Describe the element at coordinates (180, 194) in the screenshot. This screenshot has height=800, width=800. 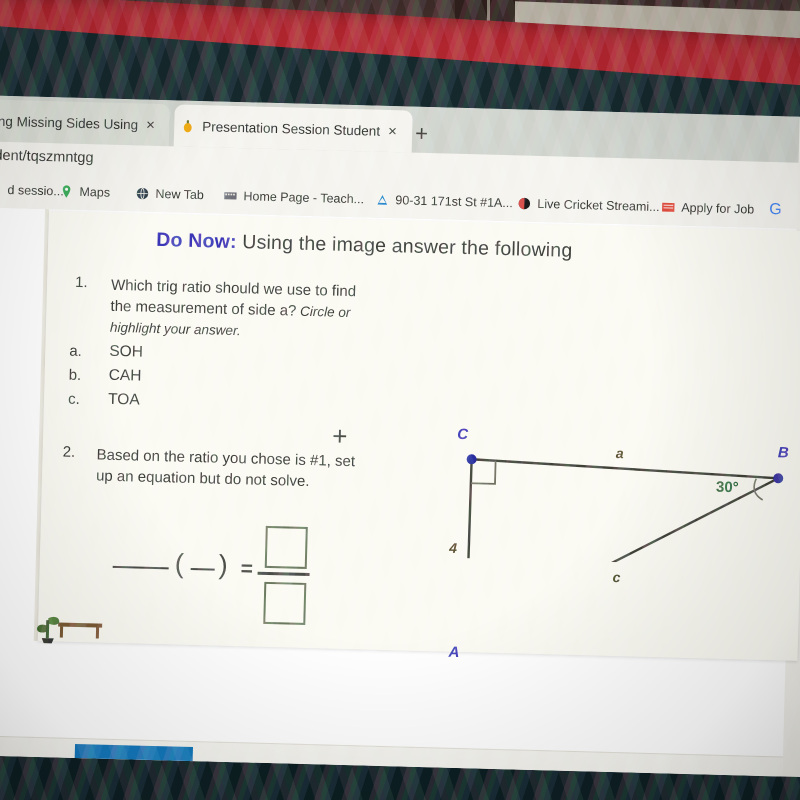
I see `bookmark-item-2-label: New Tab` at that location.